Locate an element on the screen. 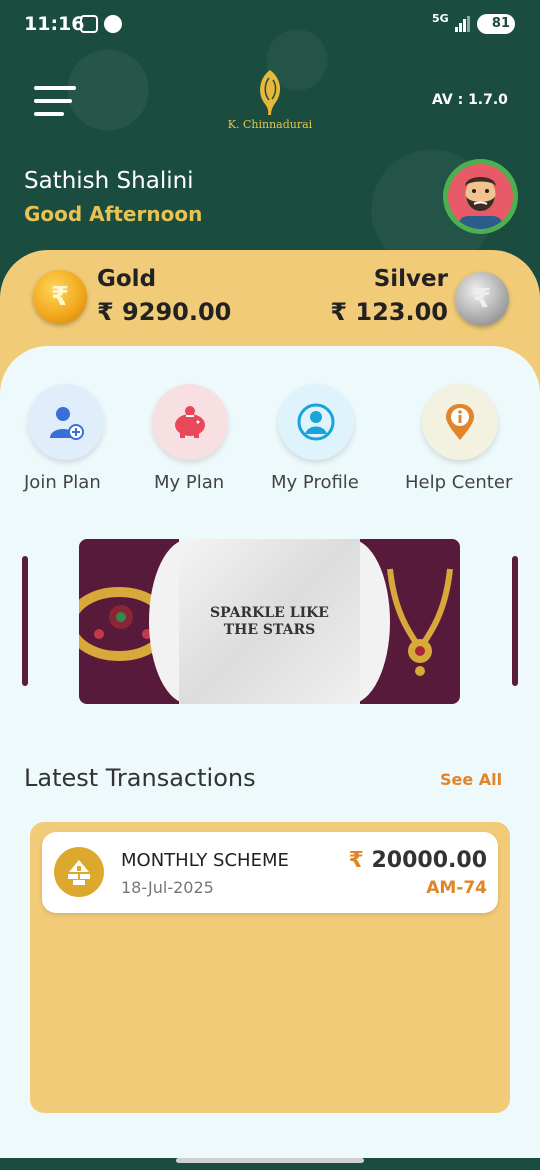 The width and height of the screenshot is (540, 1170). piggy-bank-icon is located at coordinates (190, 422).